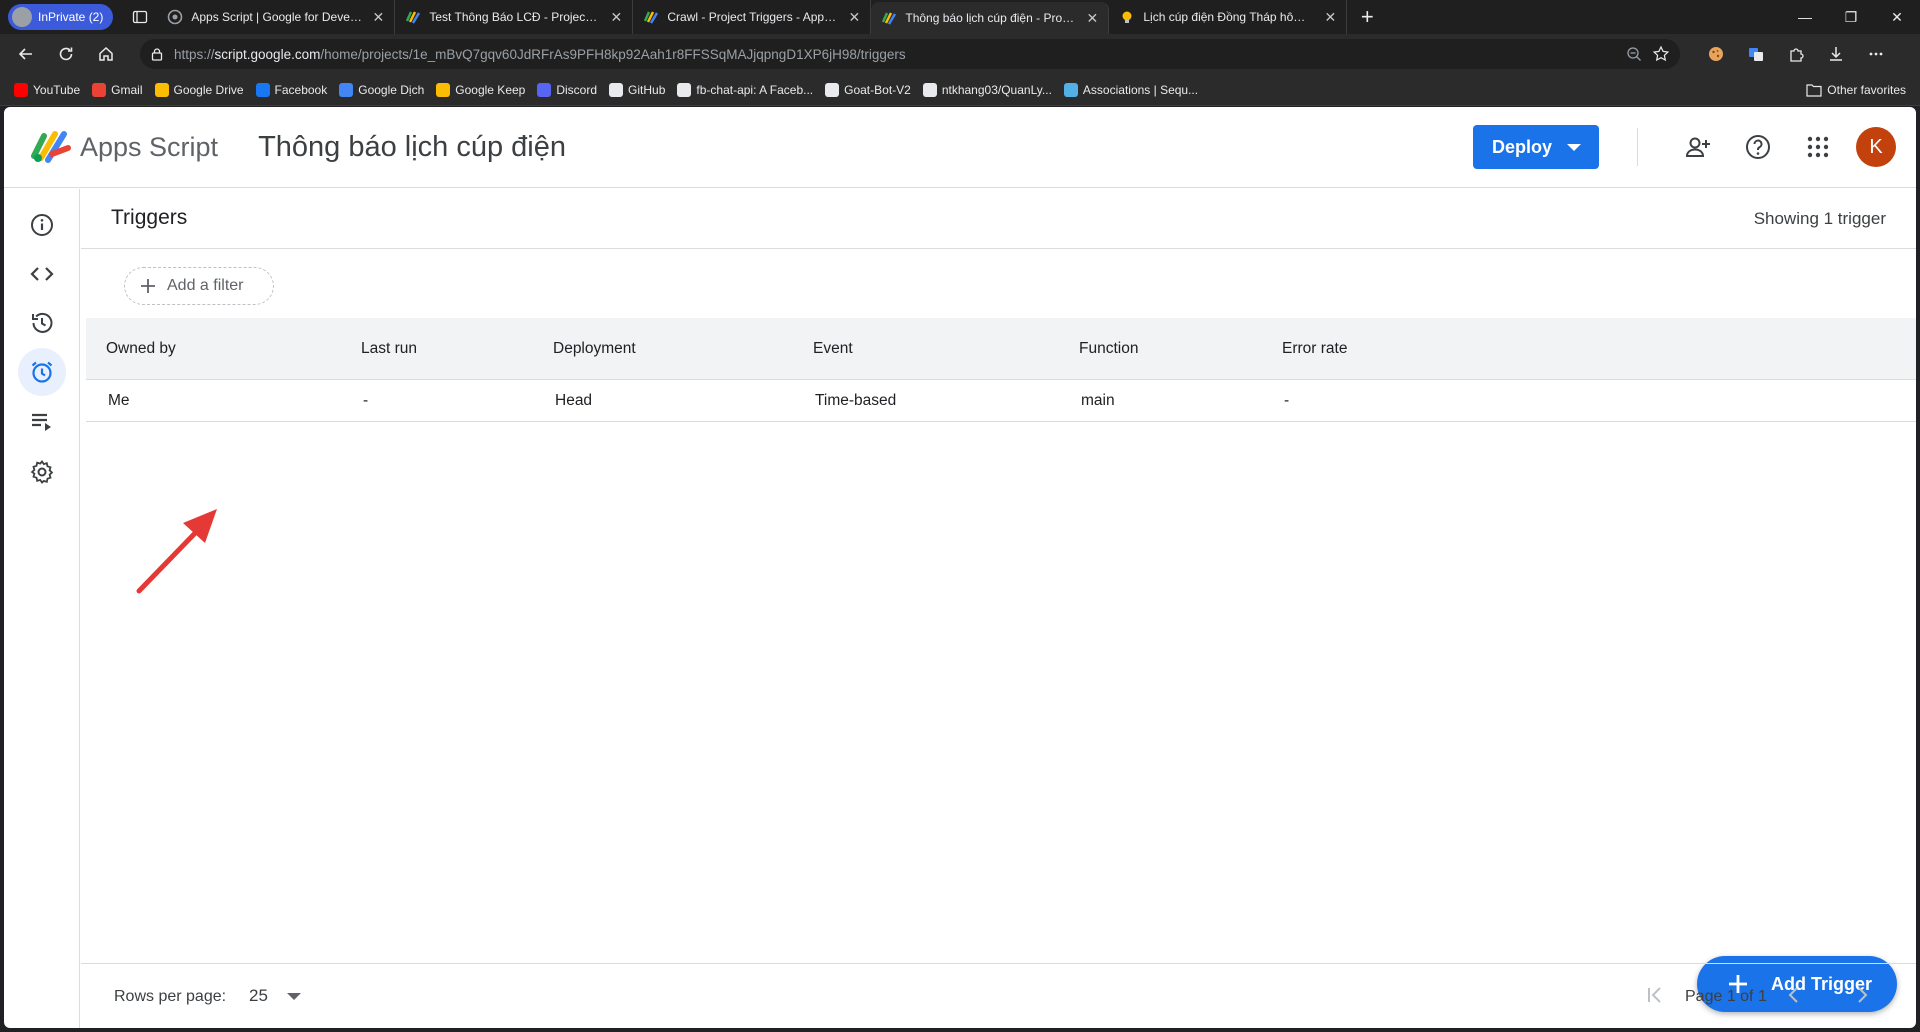  I want to click on column-header: Deployment, so click(594, 348).